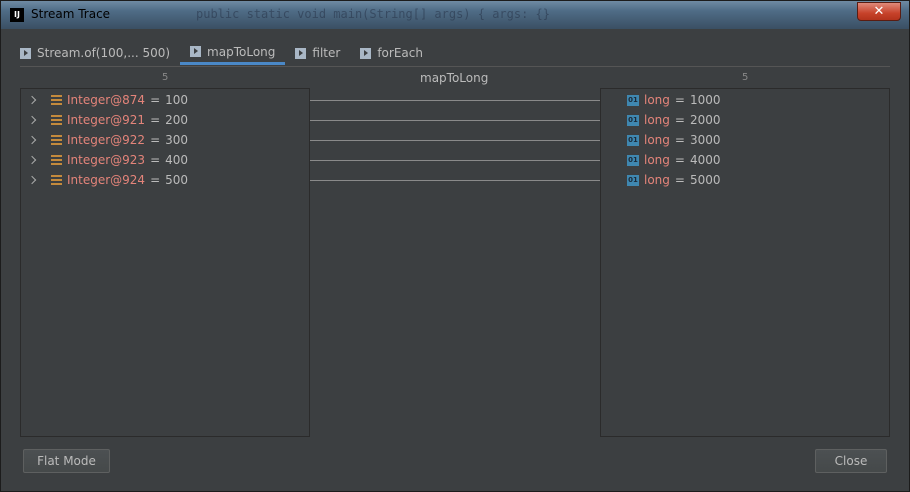 The image size is (910, 492). Describe the element at coordinates (454, 78) in the screenshot. I see `operation-title: mapToLong` at that location.